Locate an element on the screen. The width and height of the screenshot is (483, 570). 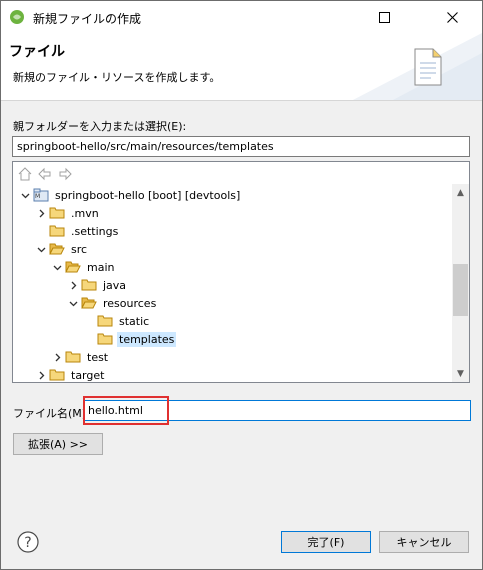
tree-scrollbar: ▲ ▼ is located at coordinates (460, 283).